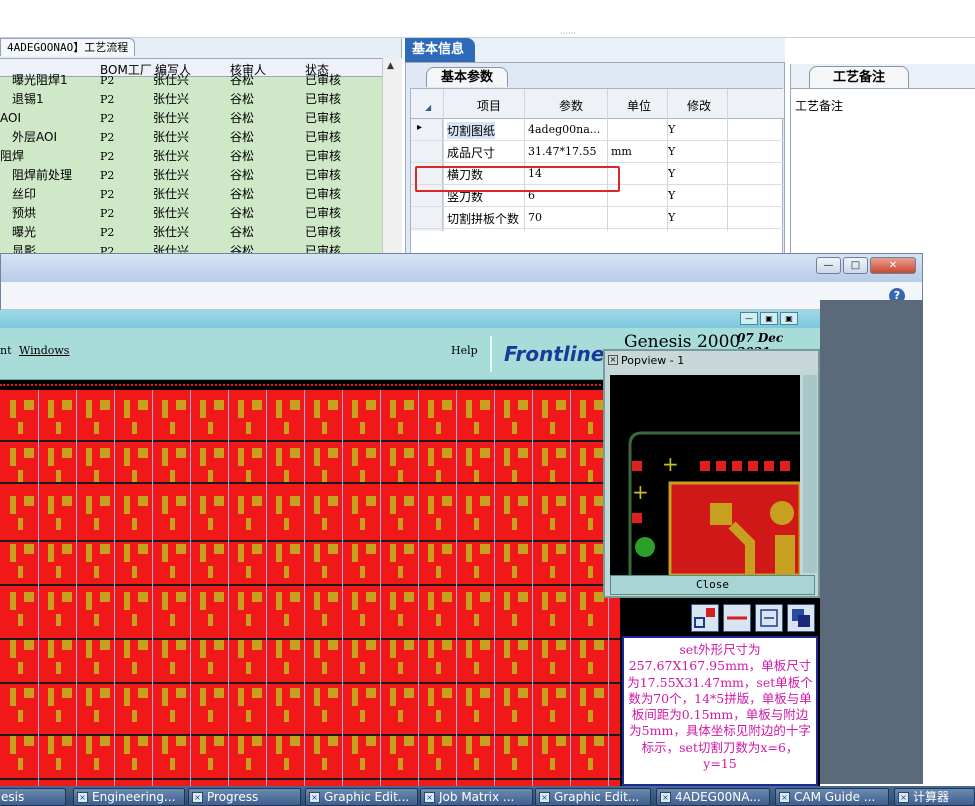  What do you see at coordinates (859, 77) in the screenshot?
I see `tab-remarks: 工艺备注` at bounding box center [859, 77].